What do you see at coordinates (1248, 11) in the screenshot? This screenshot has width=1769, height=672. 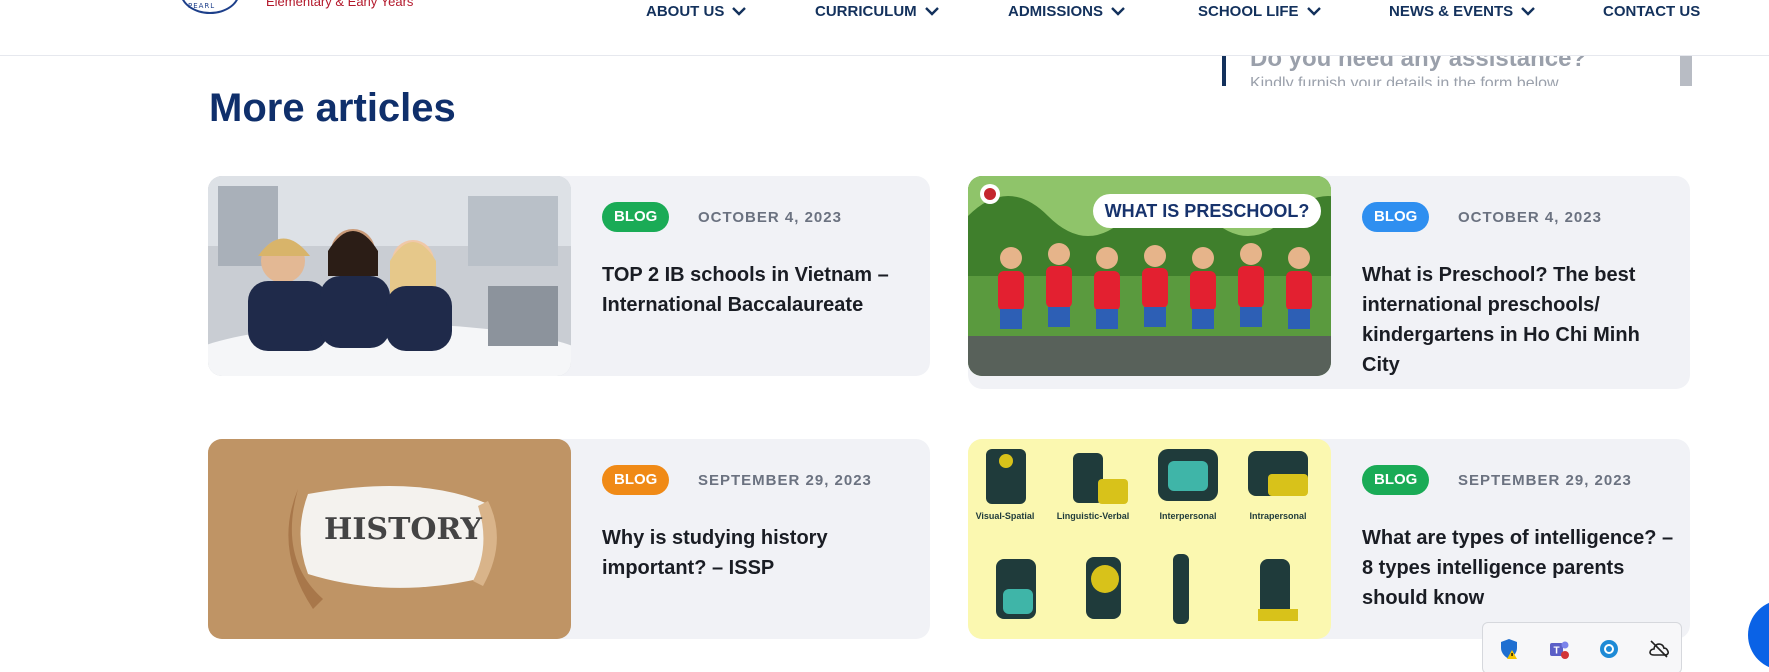 I see `nav-label: SCHOOL LIFE` at bounding box center [1248, 11].